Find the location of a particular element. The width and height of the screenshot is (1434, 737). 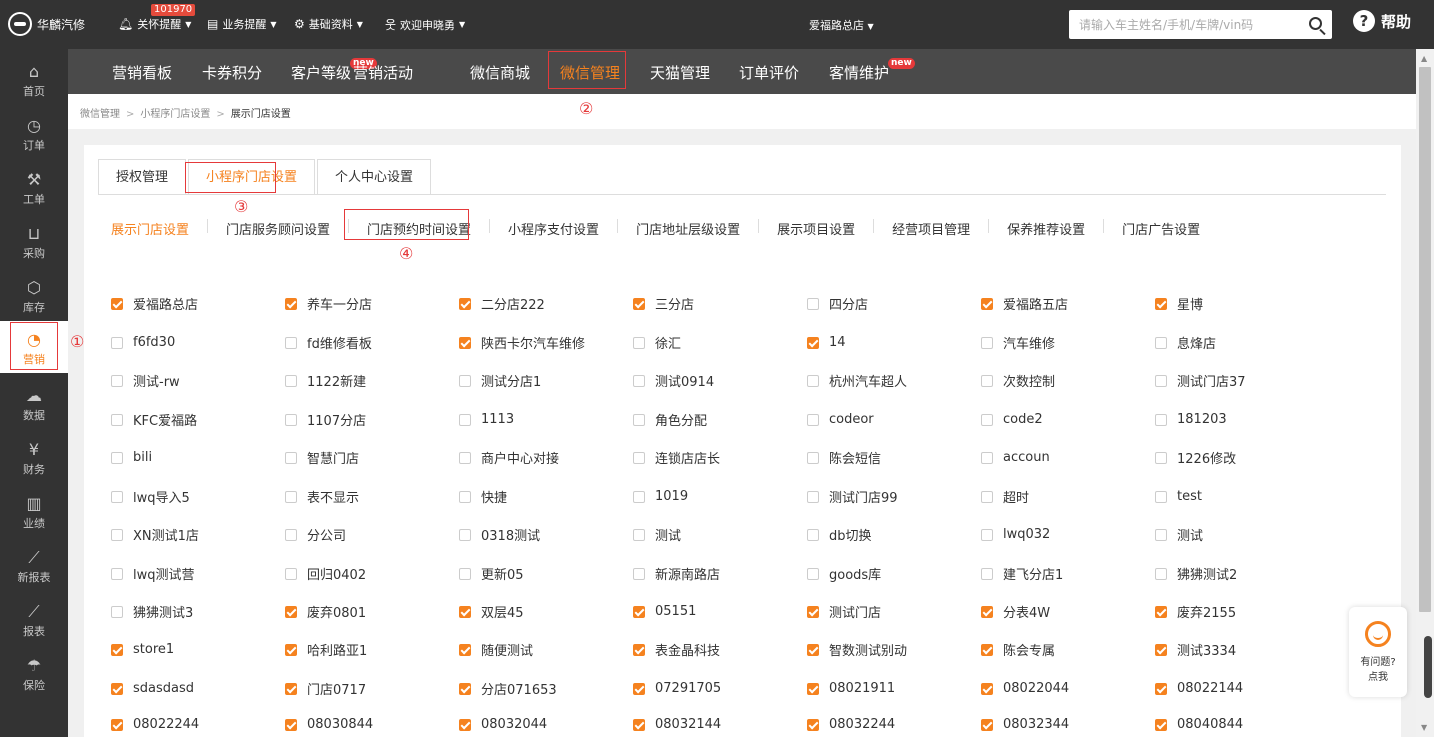

store-checkbox: 新源南路店 is located at coordinates (720, 573).